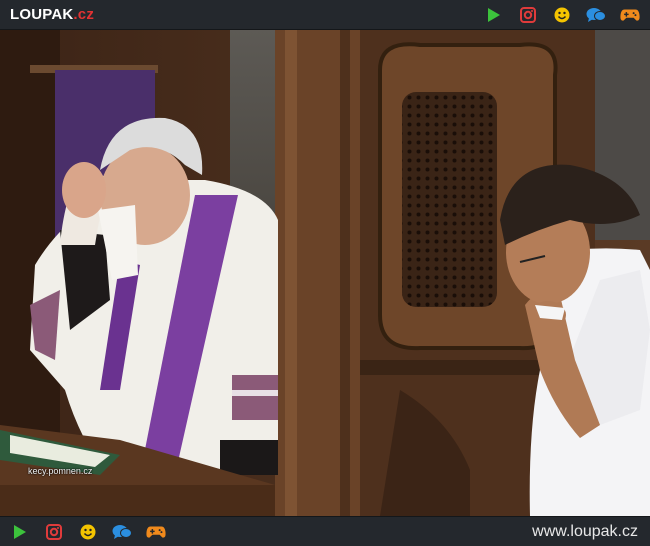  I want to click on confession-grille, so click(449, 199).